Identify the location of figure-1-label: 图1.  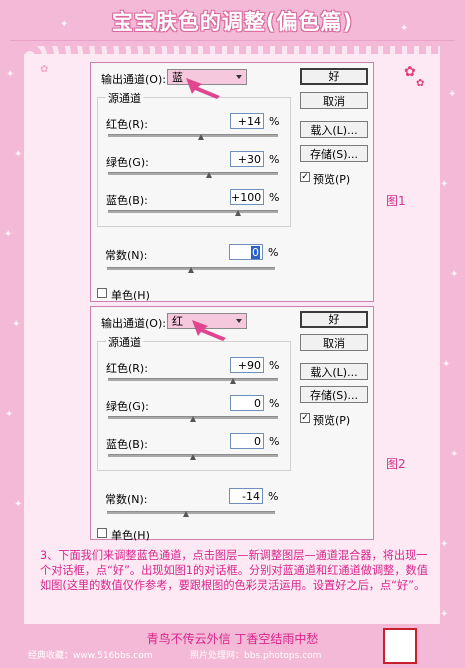
(396, 201).